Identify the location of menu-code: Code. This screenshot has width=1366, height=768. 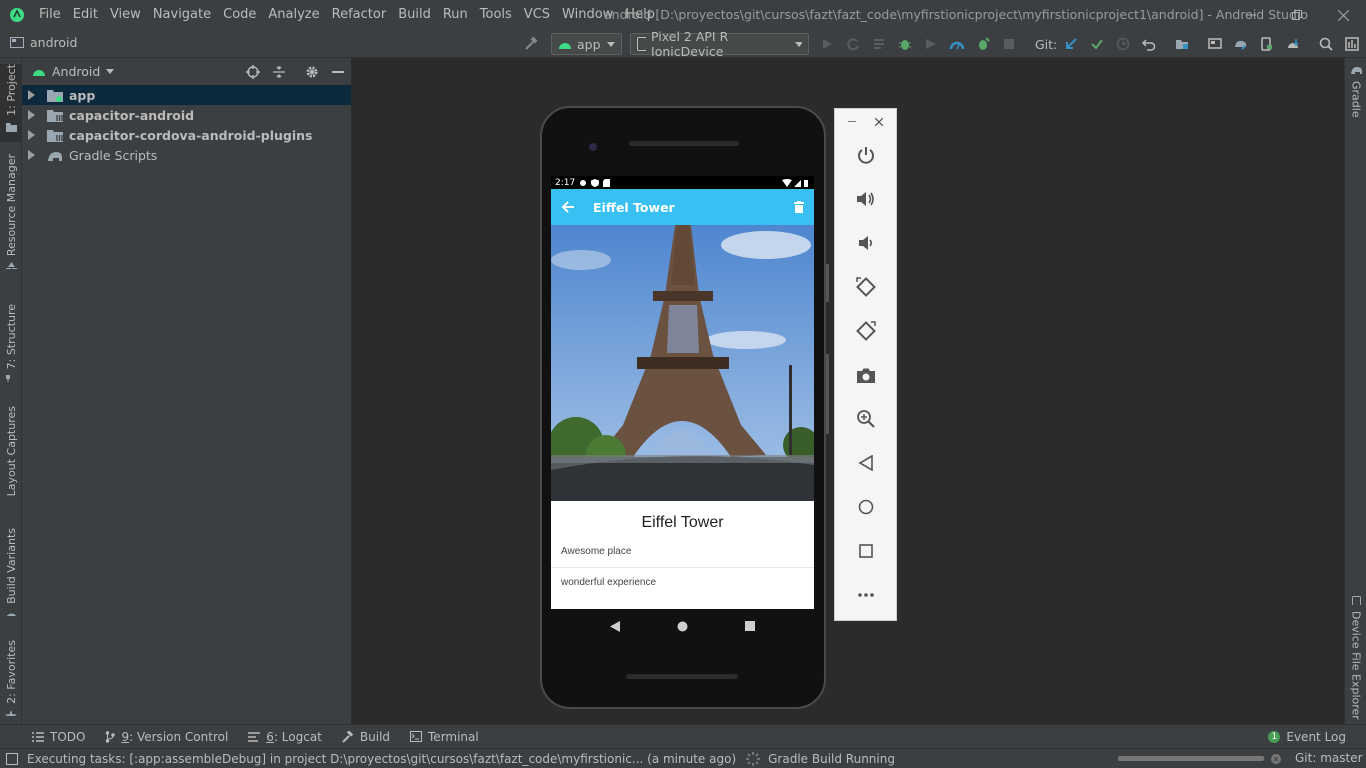
(239, 15).